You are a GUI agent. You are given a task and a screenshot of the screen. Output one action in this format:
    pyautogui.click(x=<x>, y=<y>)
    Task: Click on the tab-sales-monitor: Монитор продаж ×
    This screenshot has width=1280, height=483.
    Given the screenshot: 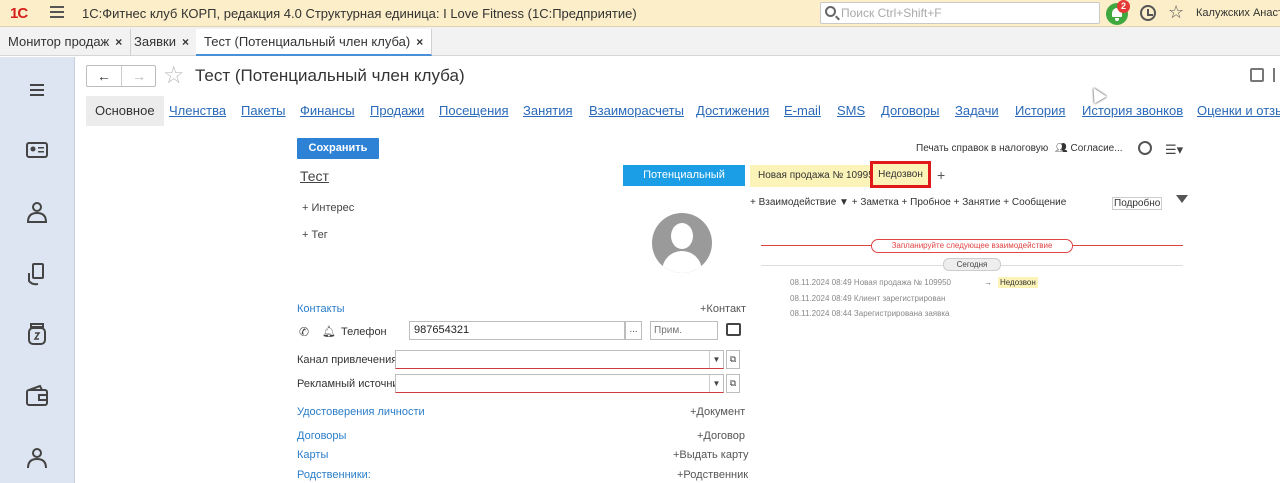 What is the action you would take?
    pyautogui.click(x=66, y=42)
    